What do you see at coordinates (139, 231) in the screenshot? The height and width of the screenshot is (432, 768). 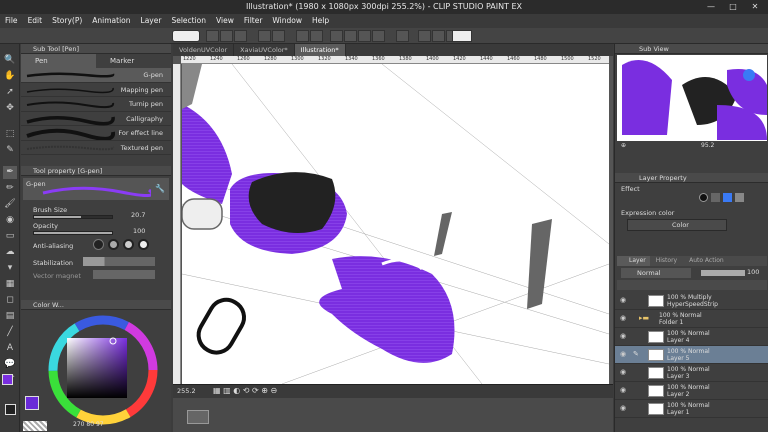 I see `opacity-value: 100` at bounding box center [139, 231].